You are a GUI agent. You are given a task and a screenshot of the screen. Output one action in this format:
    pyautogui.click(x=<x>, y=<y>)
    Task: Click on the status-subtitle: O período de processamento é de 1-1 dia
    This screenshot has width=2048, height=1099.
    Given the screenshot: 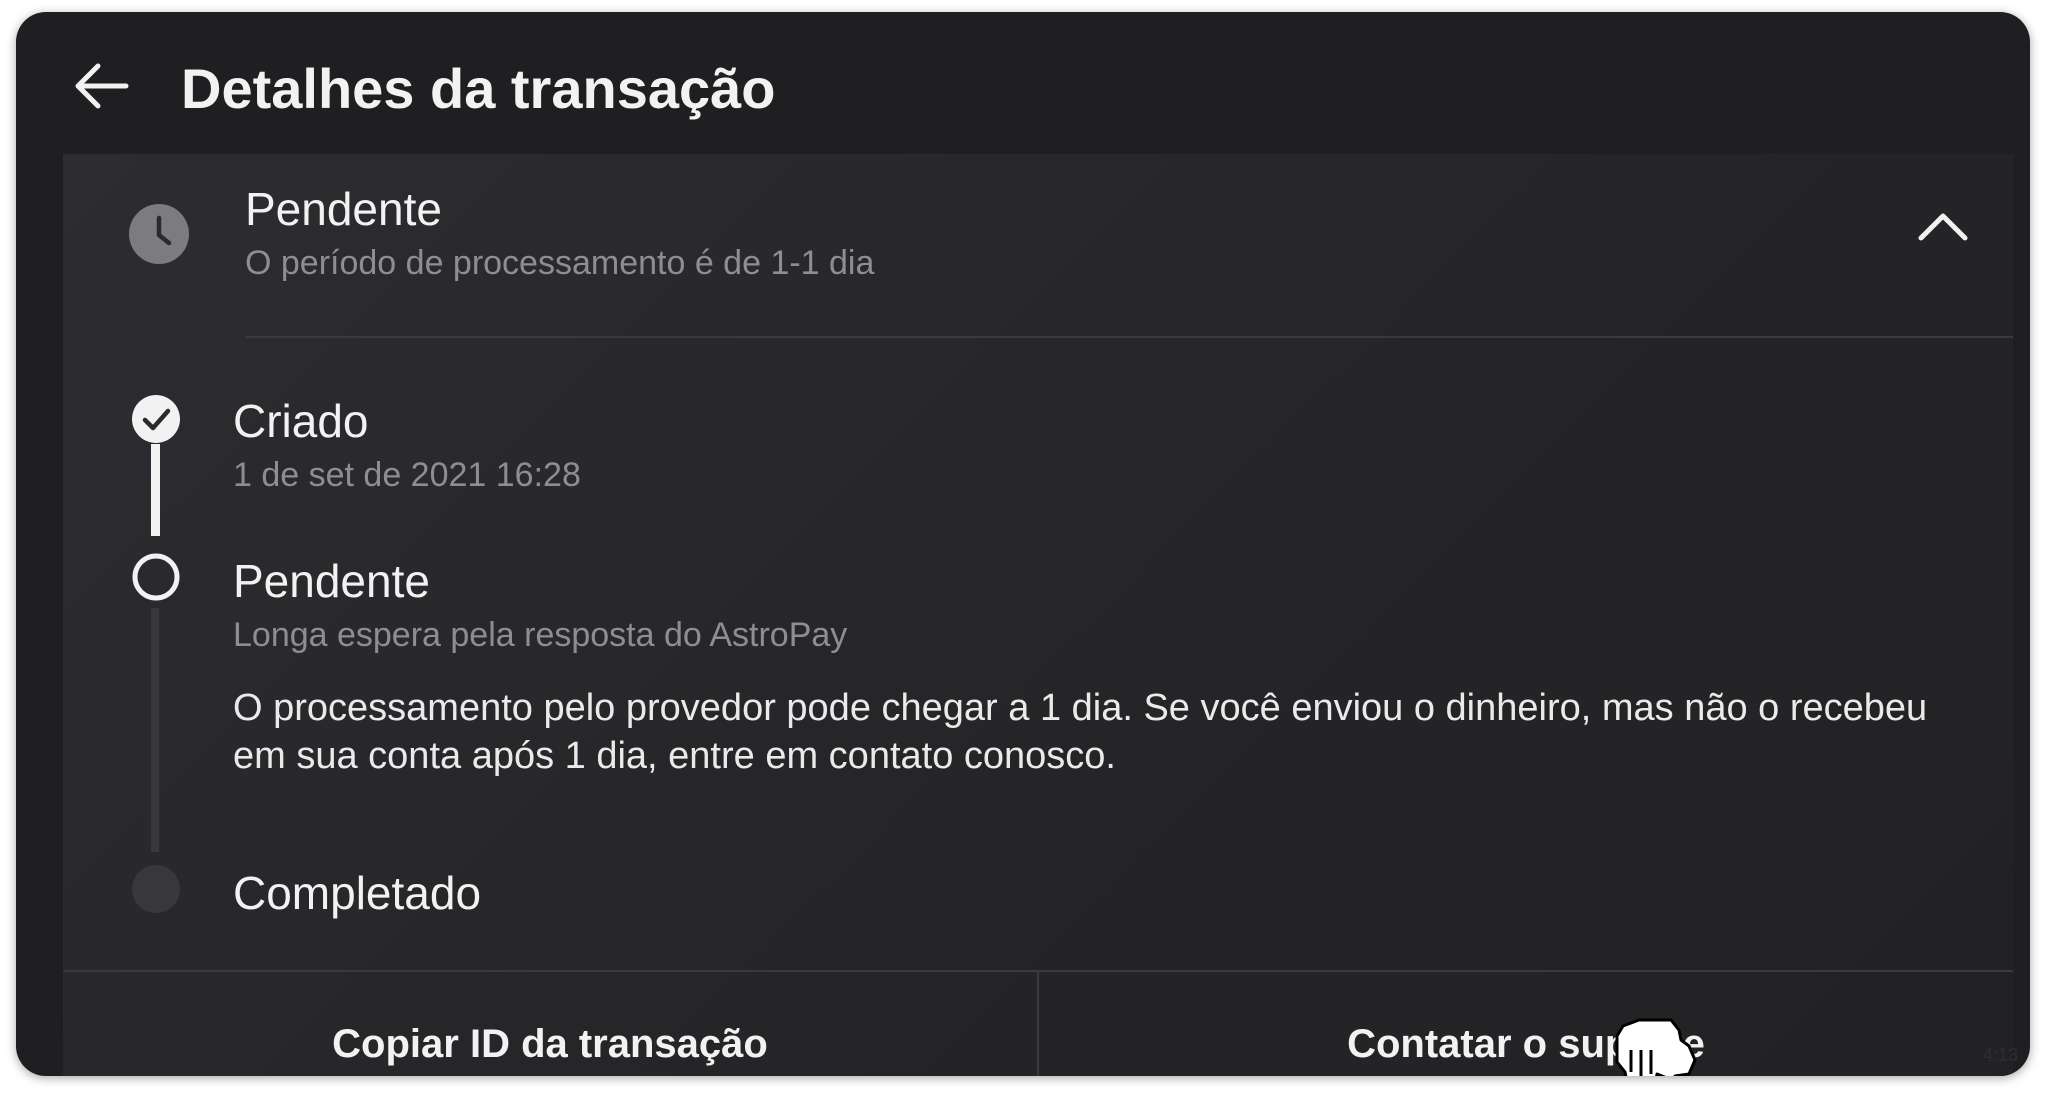 What is the action you would take?
    pyautogui.click(x=560, y=263)
    